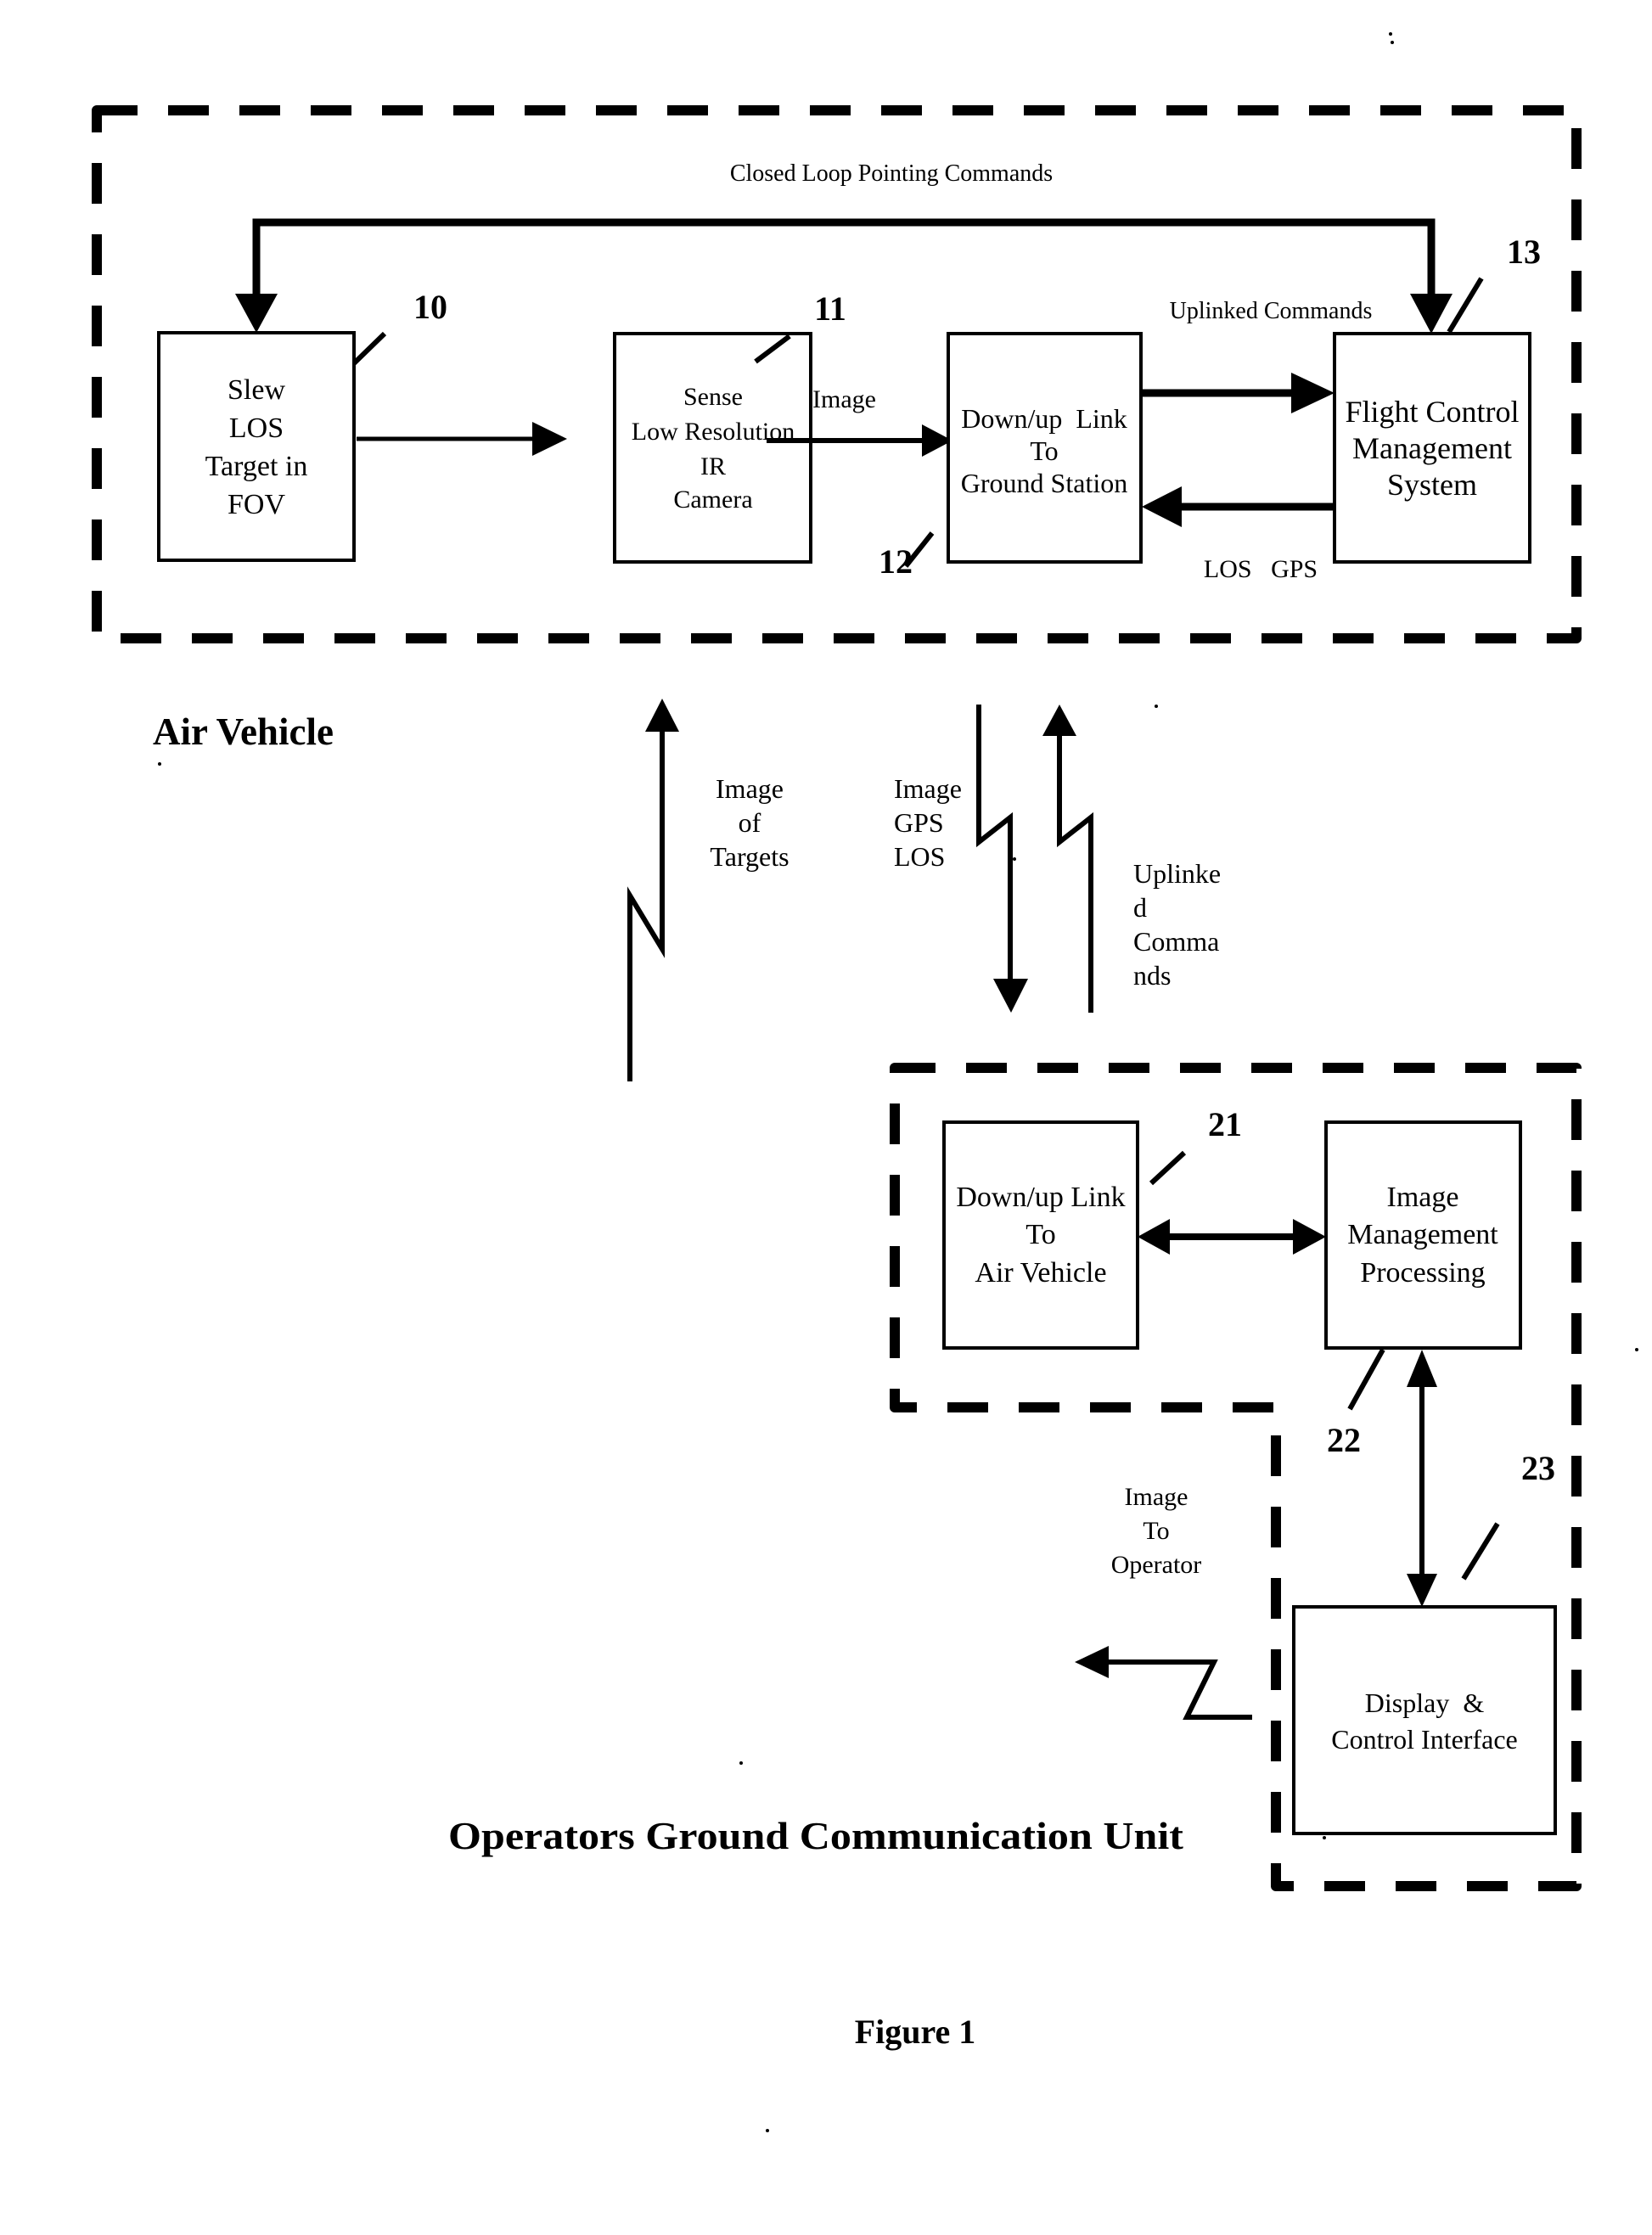 This screenshot has height=2235, width=1652. I want to click on uplink-lightning-link, so click(1075, 873).